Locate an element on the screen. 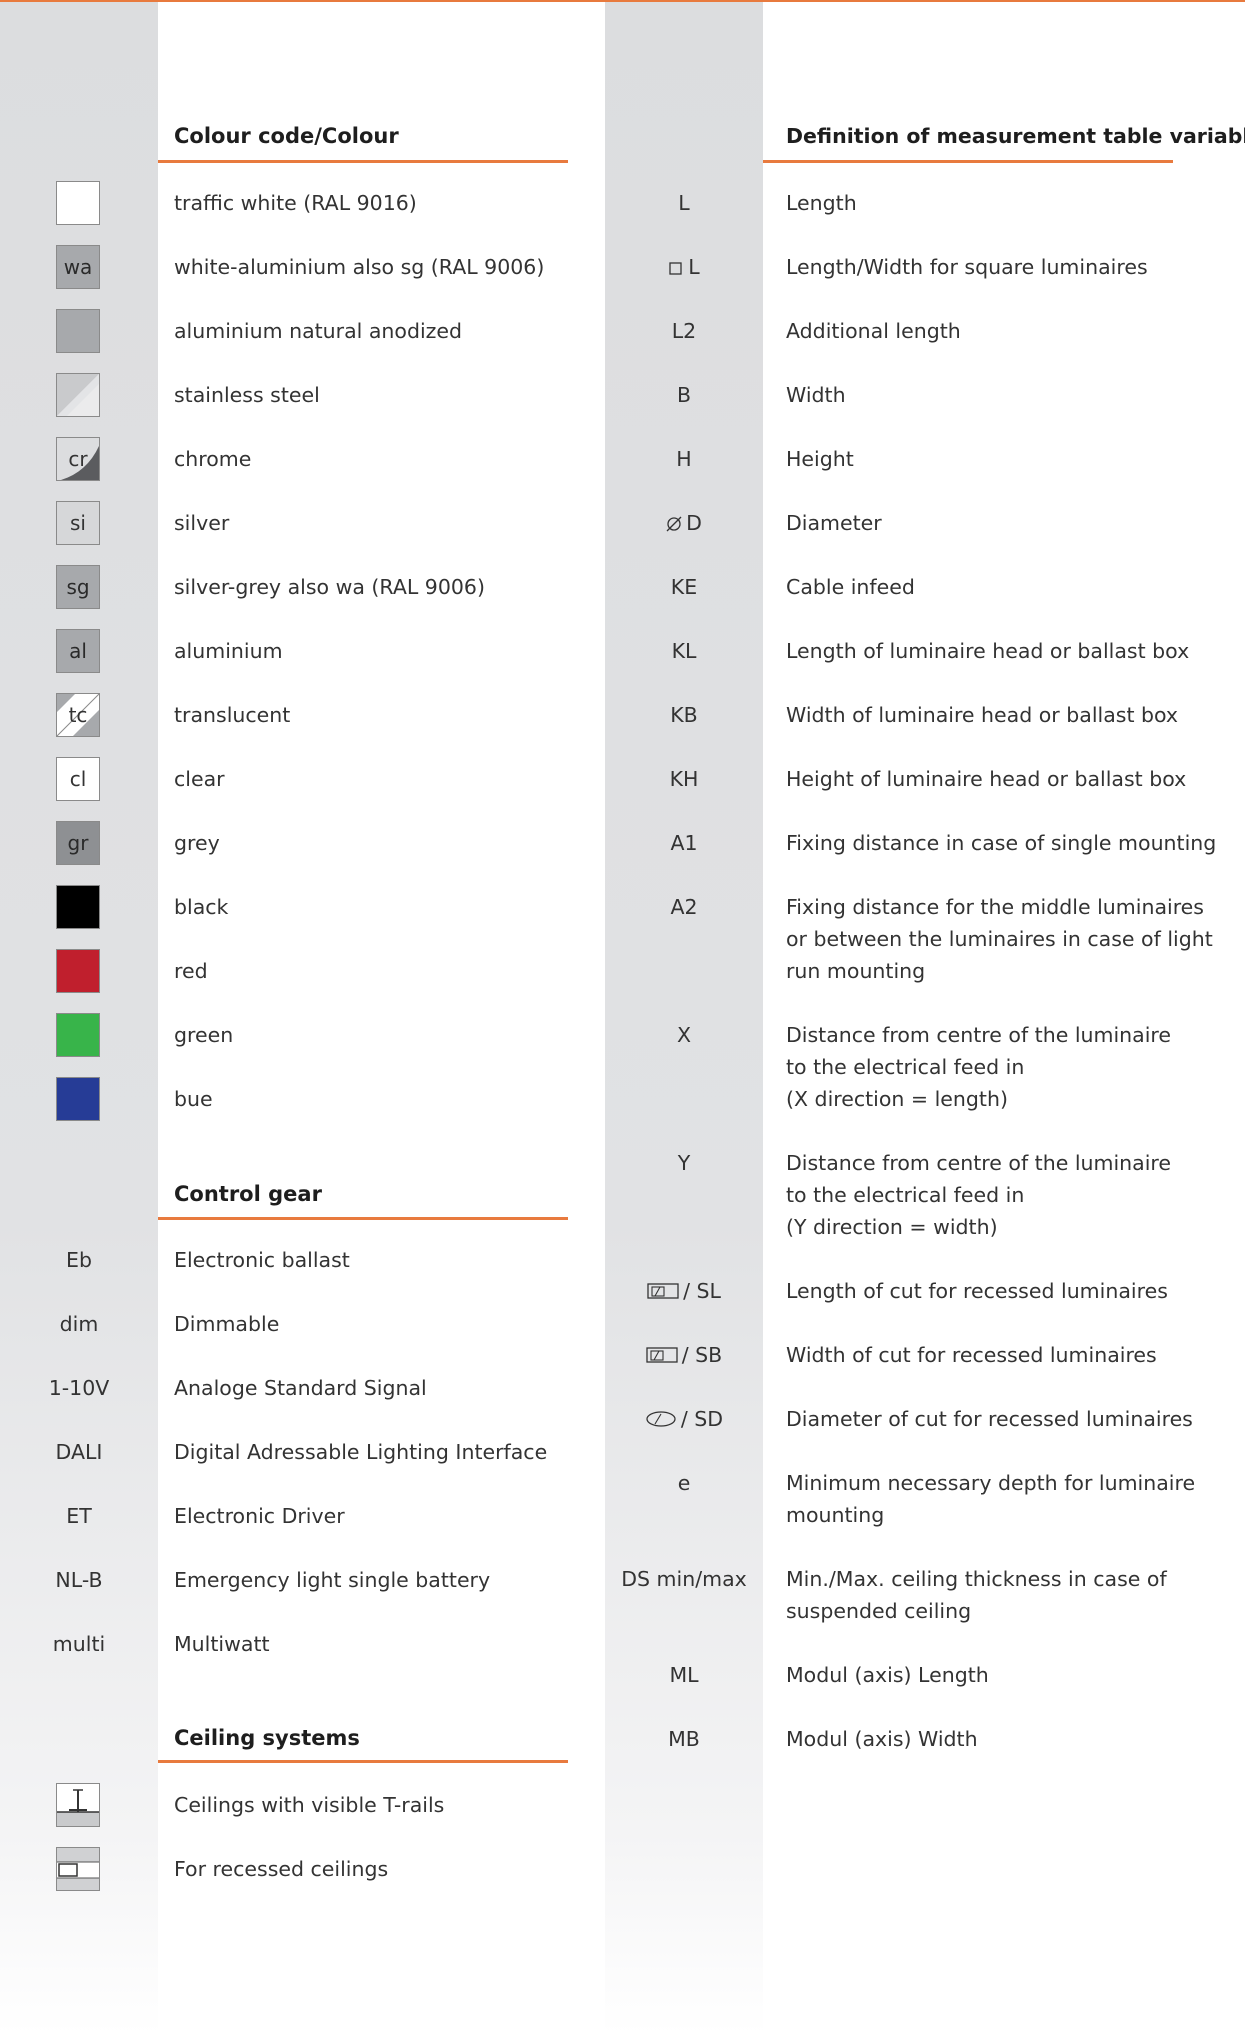  control-gear-code: Eb is located at coordinates (79, 1260).